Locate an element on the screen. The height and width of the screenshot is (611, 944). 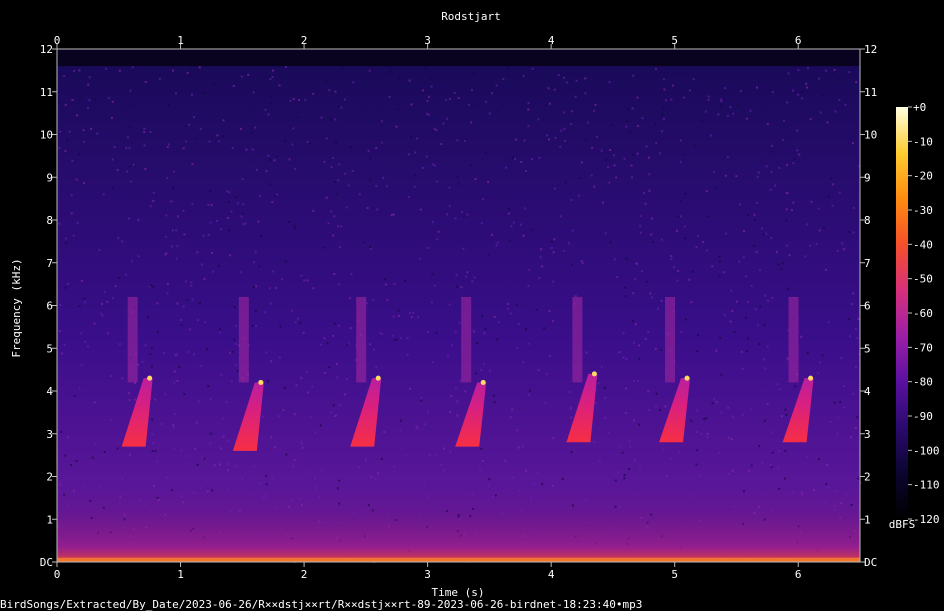
x-tick-label-bottom: 2 is located at coordinates (304, 574).